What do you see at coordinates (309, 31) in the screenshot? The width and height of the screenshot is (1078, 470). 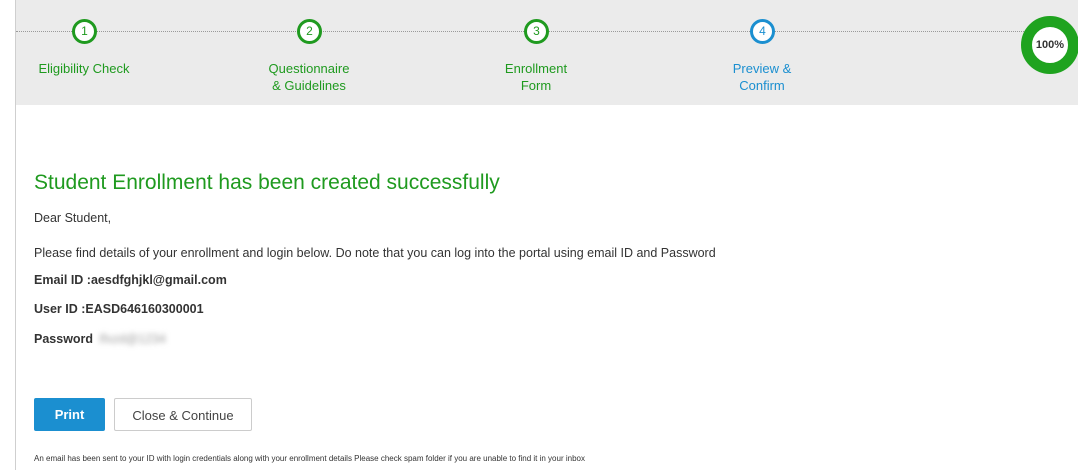 I see `step-2-indicator: 2` at bounding box center [309, 31].